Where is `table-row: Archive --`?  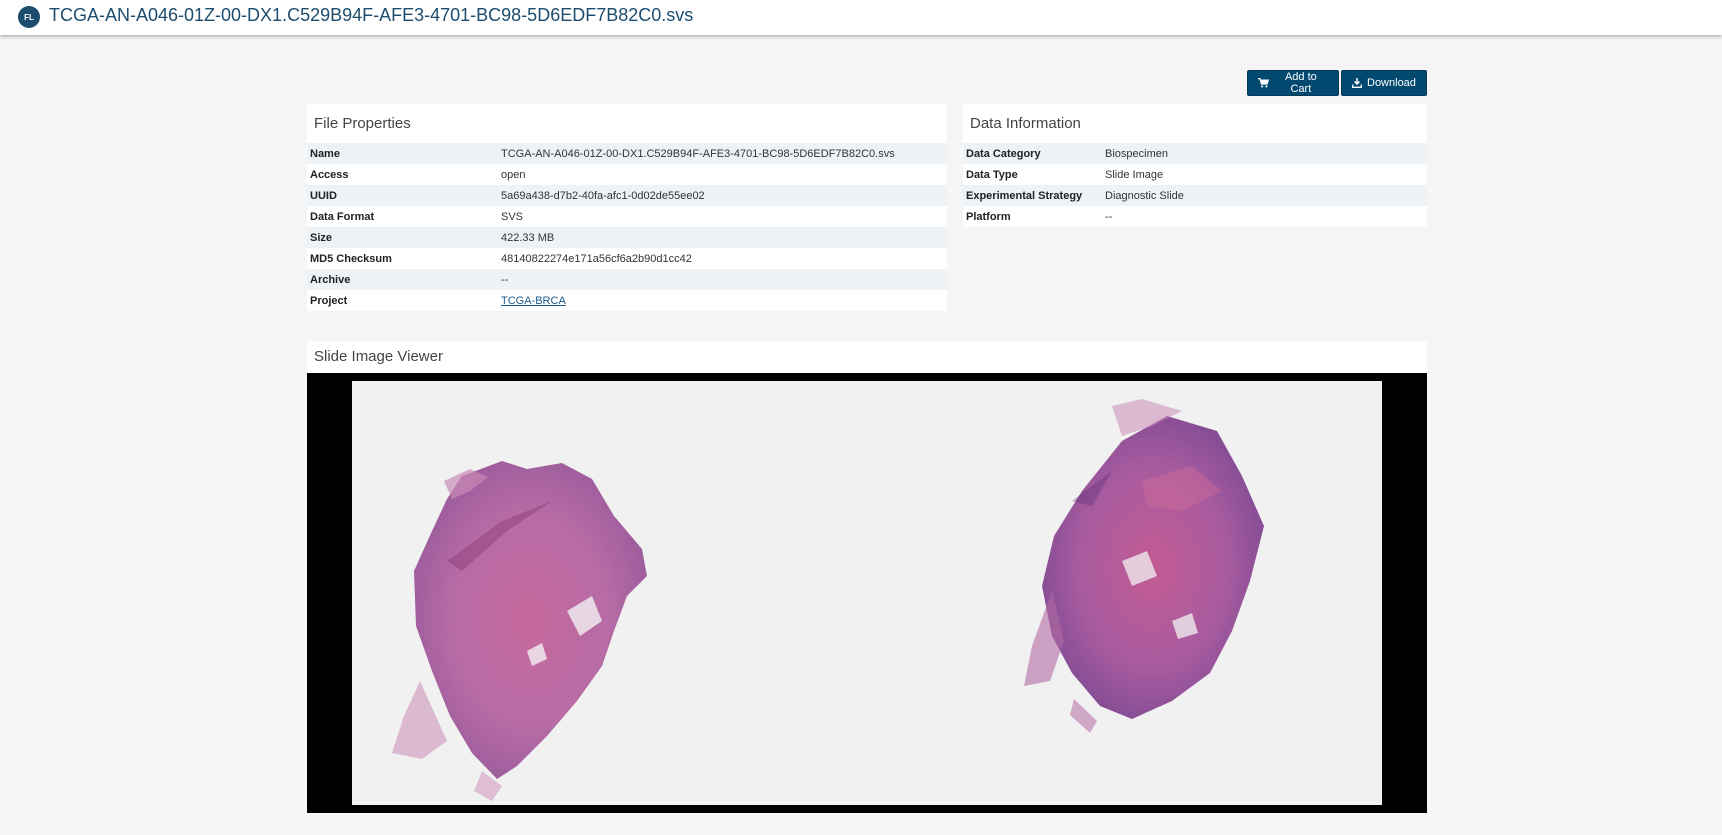 table-row: Archive -- is located at coordinates (627, 279).